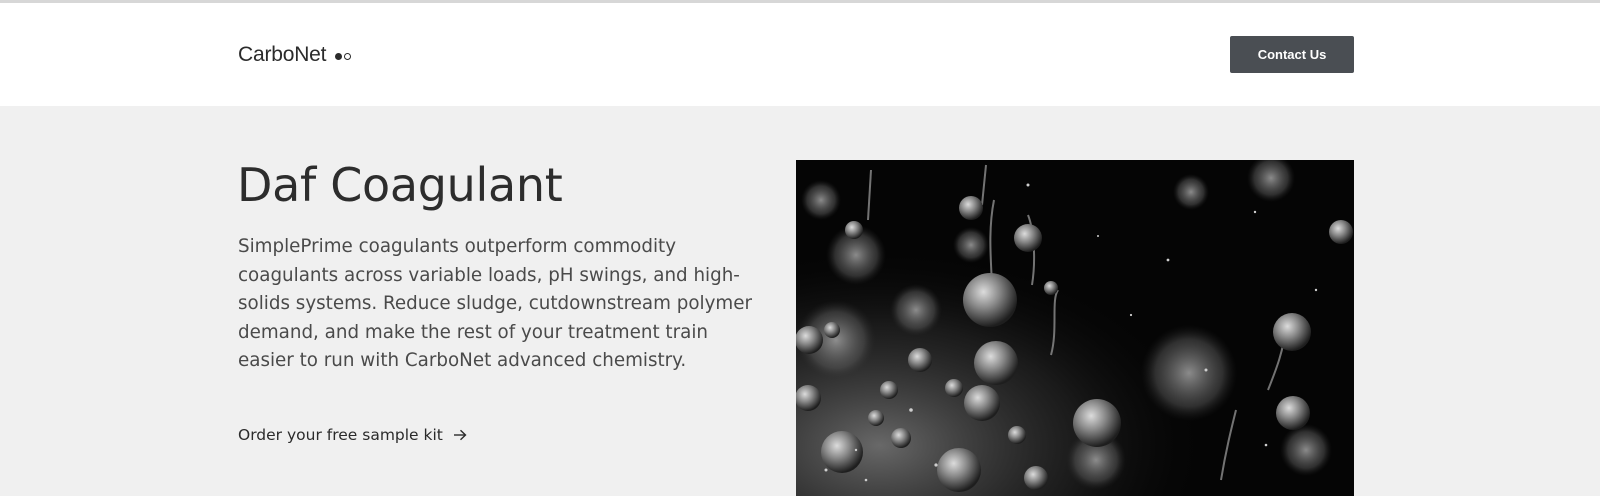  Describe the element at coordinates (339, 56) in the screenshot. I see `logo-dot-filled` at that location.